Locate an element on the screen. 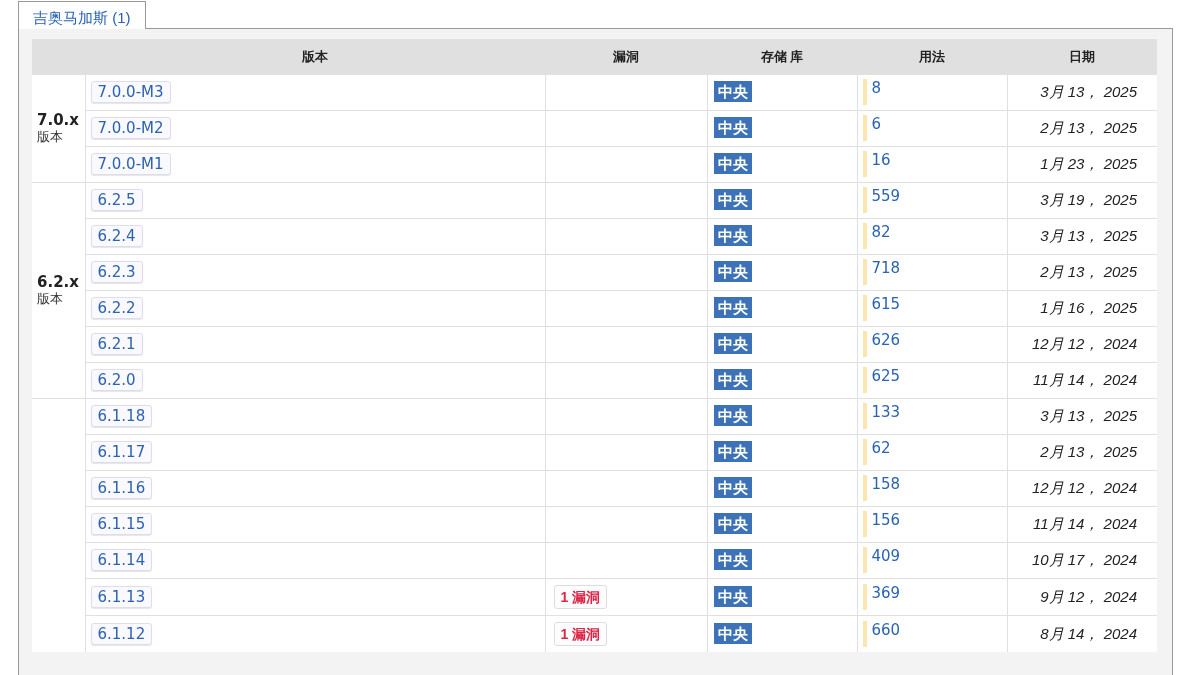 The image size is (1194, 675). version-link: 6.1.14 is located at coordinates (121, 560).